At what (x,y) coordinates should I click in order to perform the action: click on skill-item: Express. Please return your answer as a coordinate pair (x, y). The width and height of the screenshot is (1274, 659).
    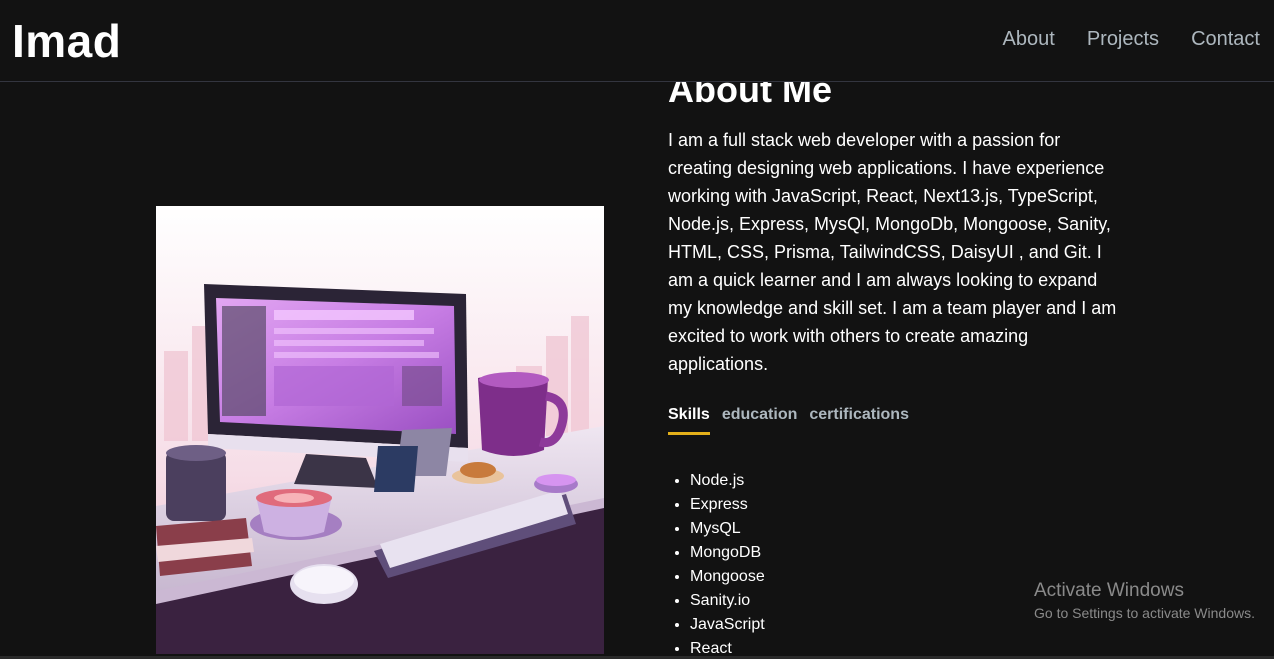
    Looking at the image, I should click on (904, 505).